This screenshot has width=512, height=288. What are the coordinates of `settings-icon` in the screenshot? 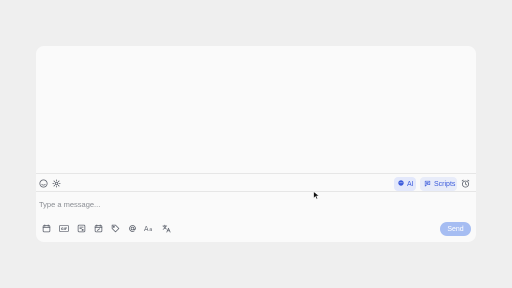 It's located at (56, 183).